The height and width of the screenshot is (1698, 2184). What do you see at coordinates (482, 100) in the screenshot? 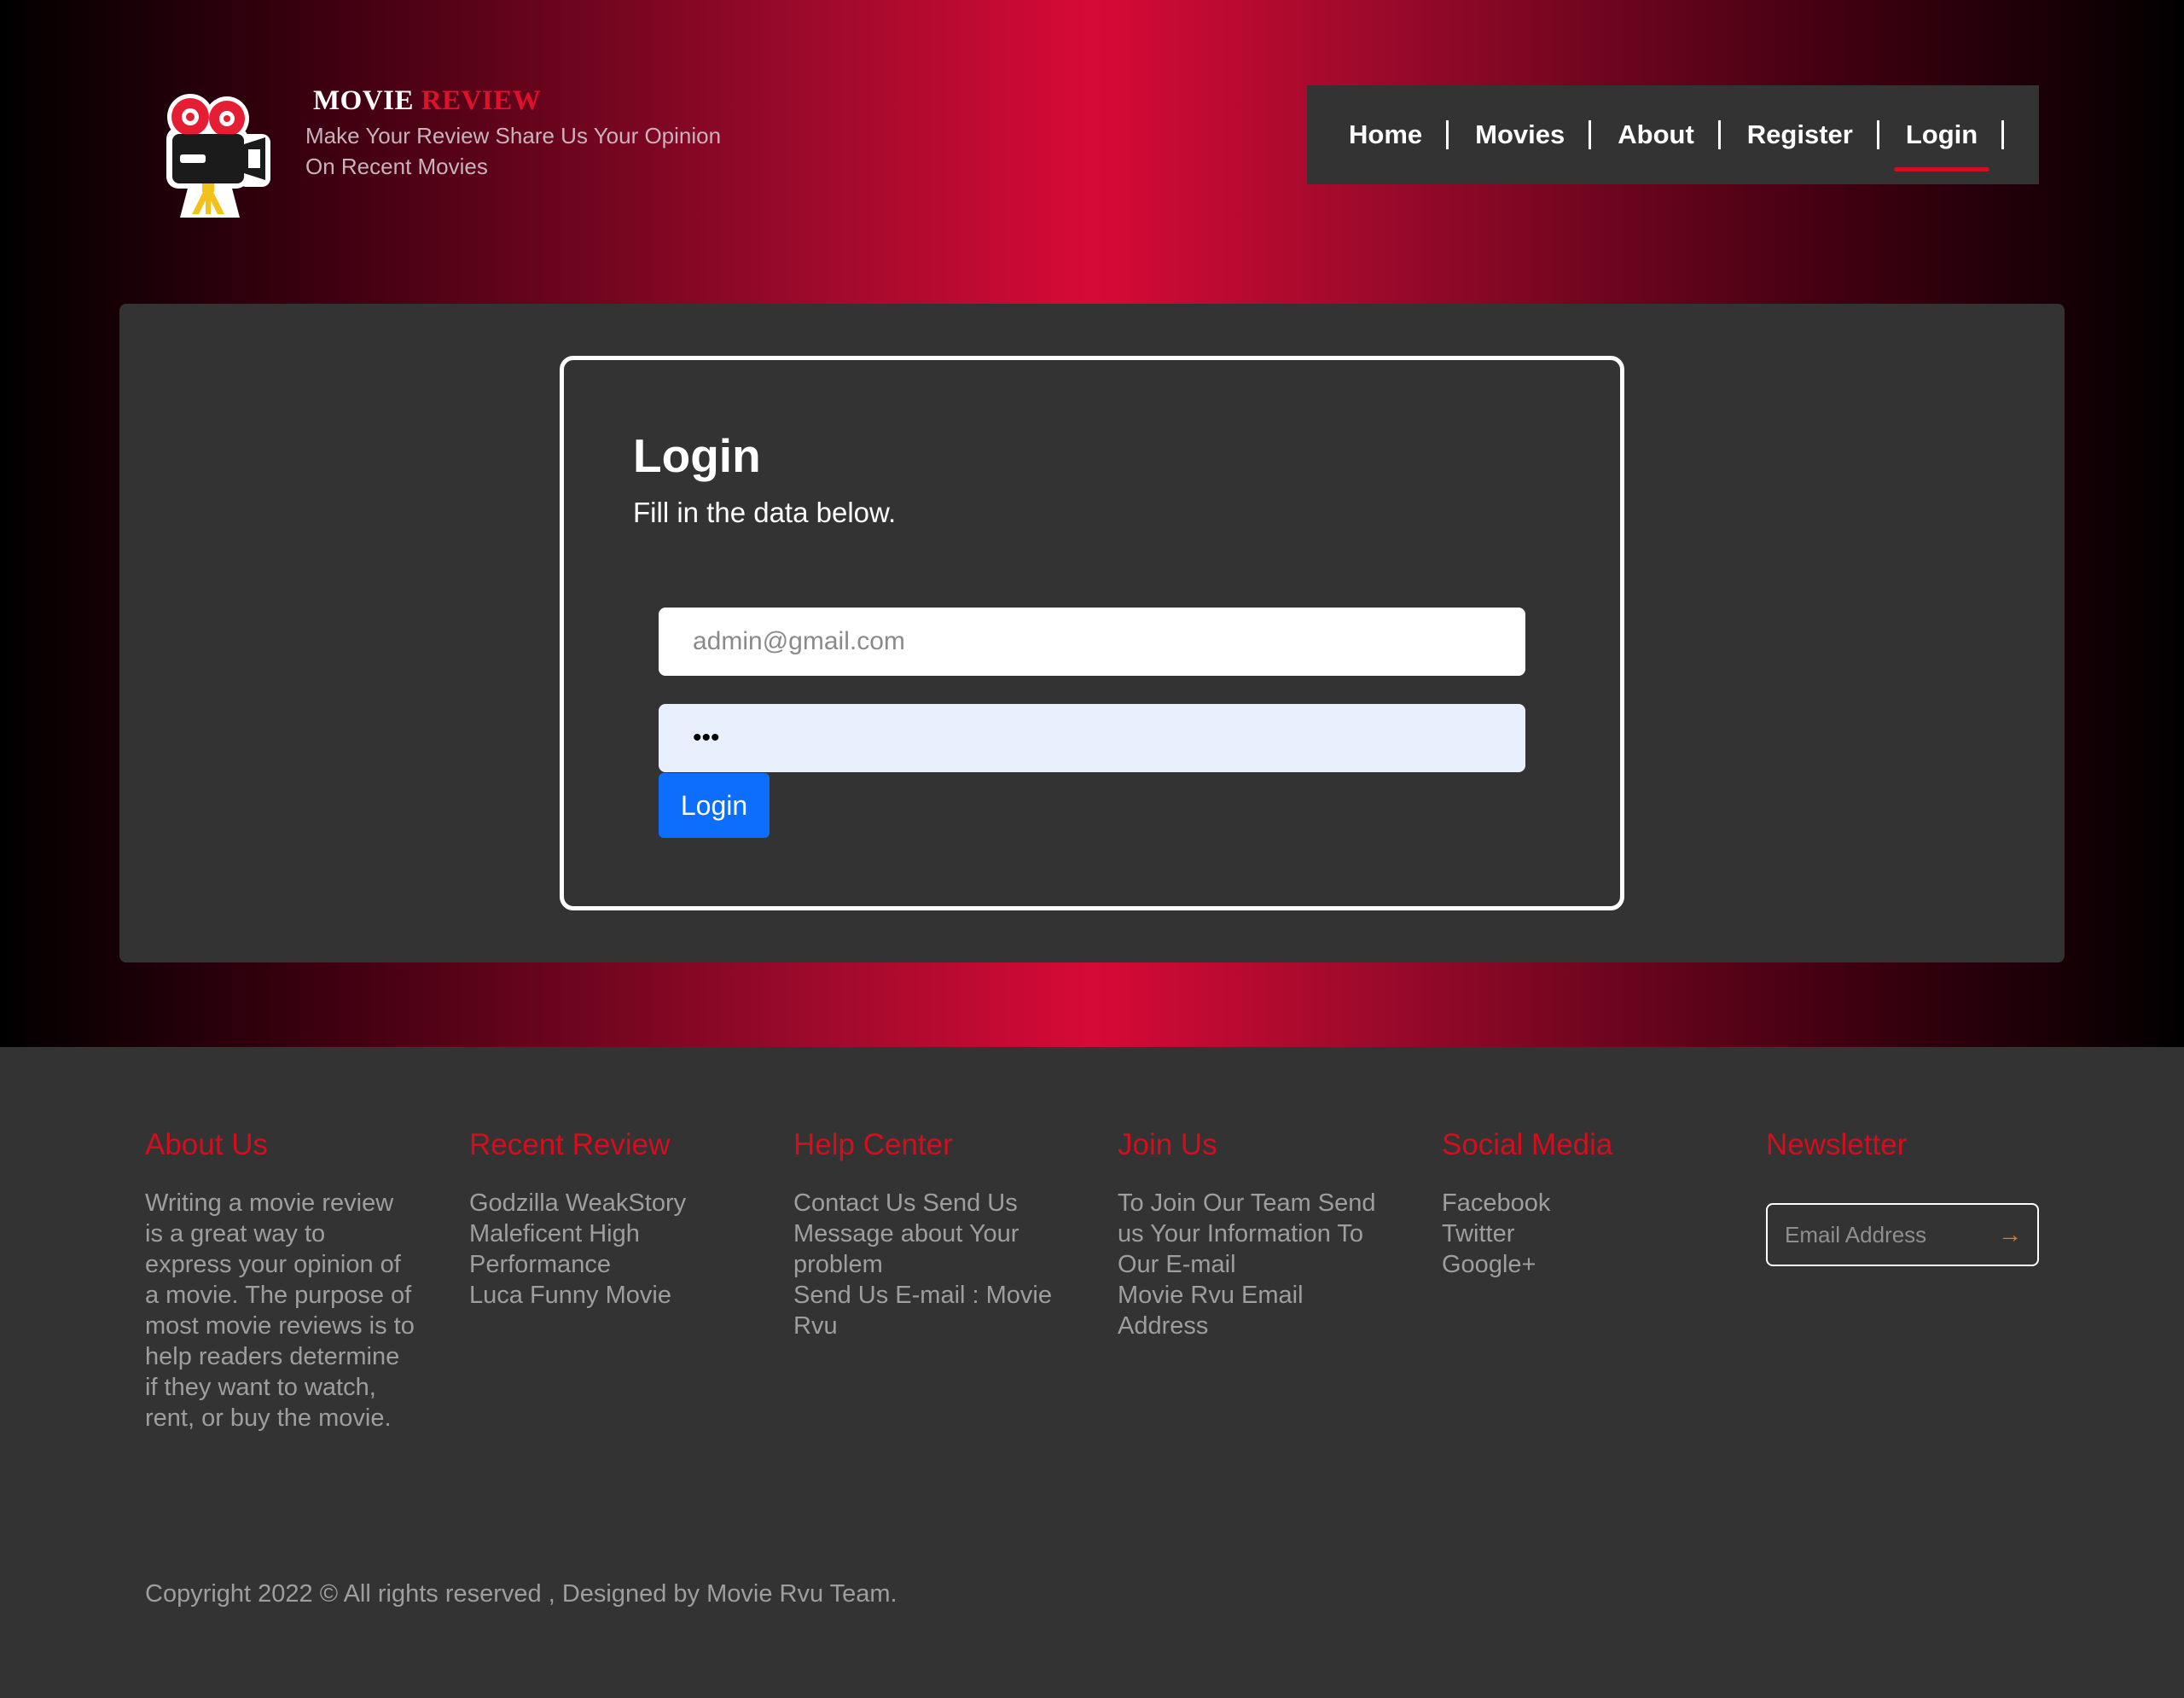
I see `brand-title-accent: REVIEW` at bounding box center [482, 100].